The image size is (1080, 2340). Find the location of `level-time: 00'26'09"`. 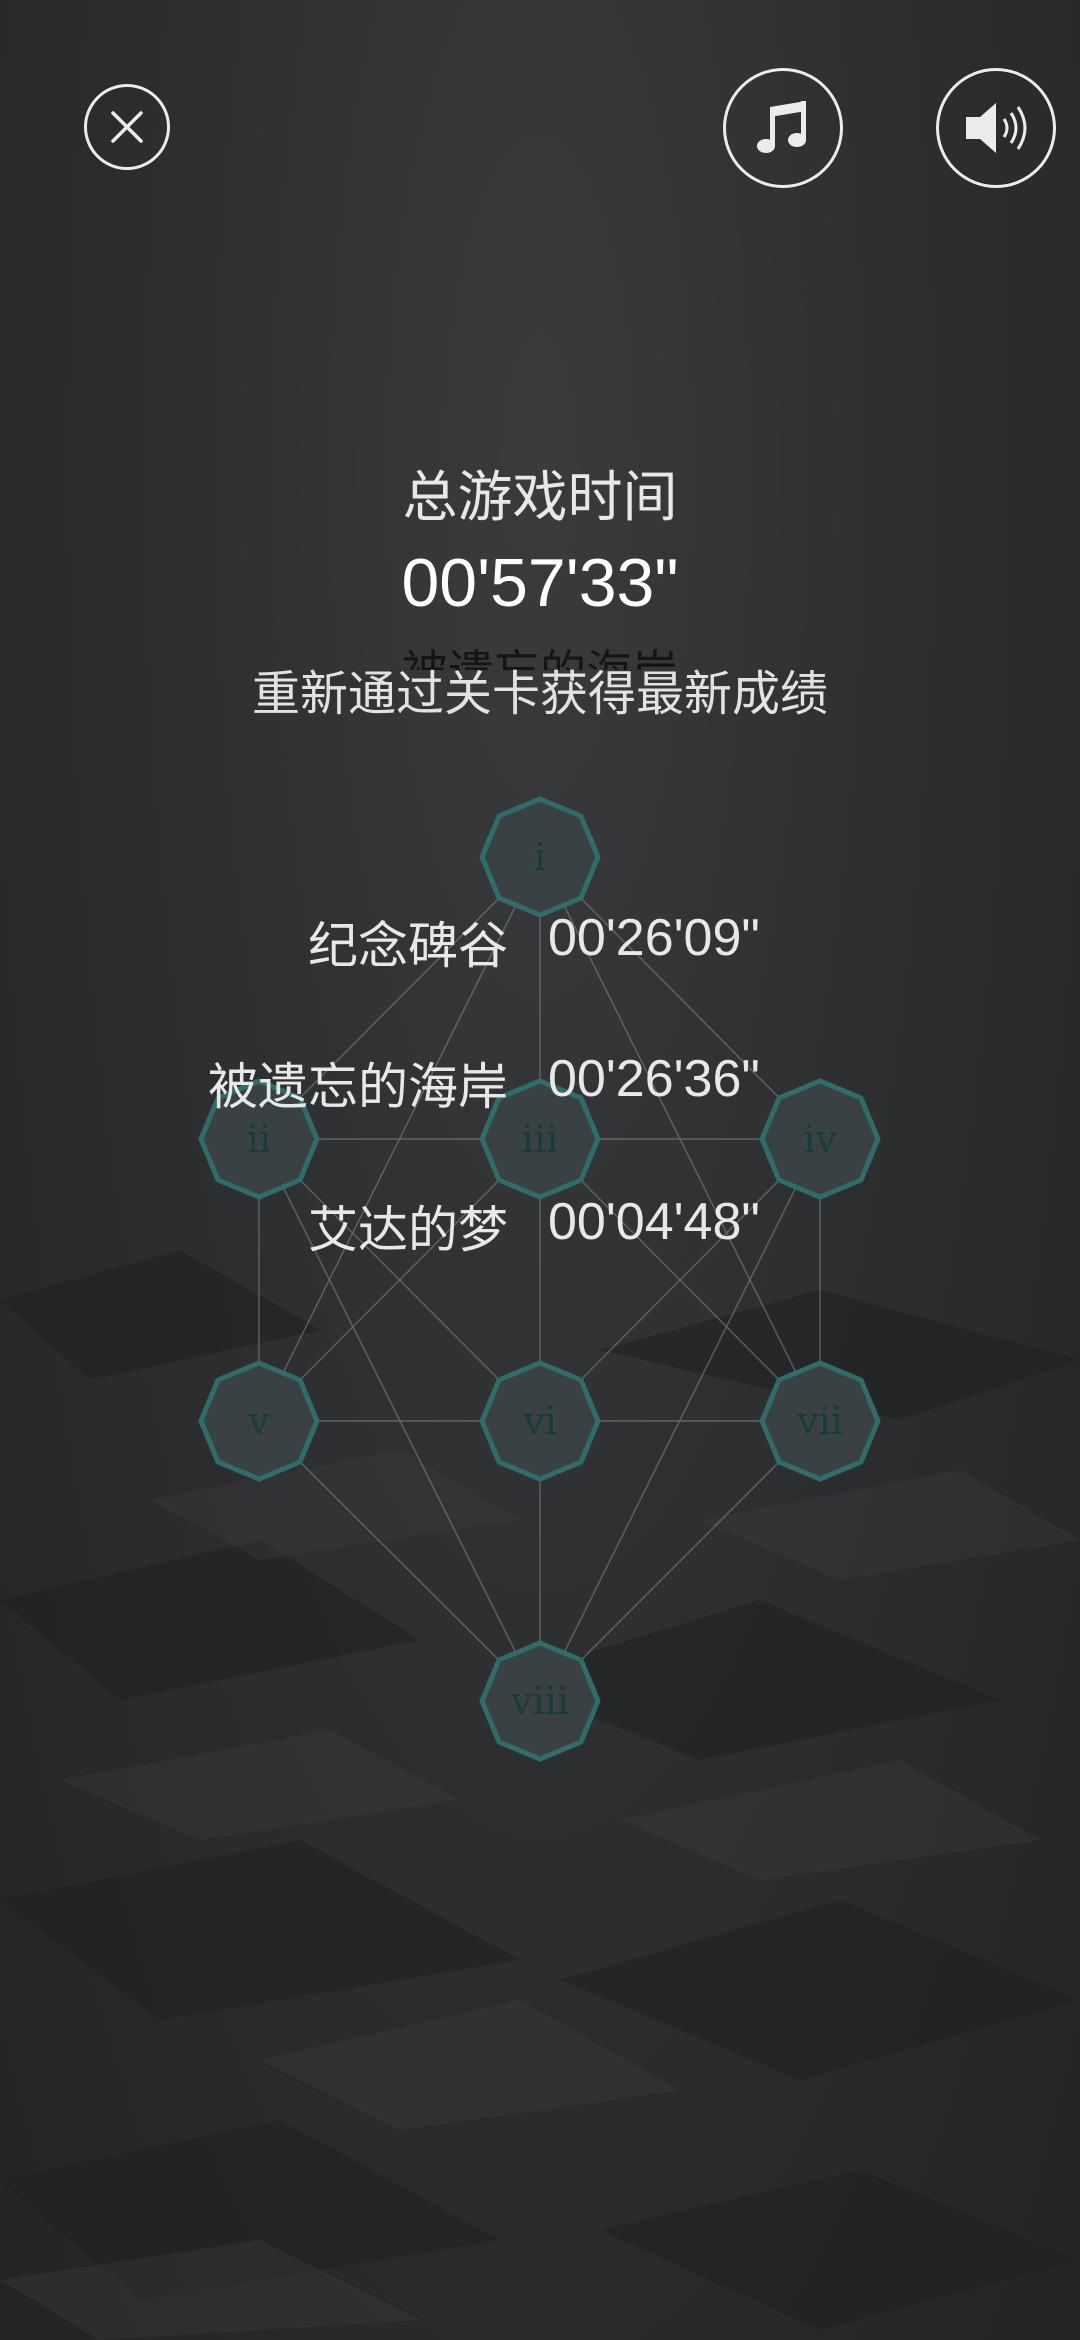

level-time: 00'26'09" is located at coordinates (654, 938).